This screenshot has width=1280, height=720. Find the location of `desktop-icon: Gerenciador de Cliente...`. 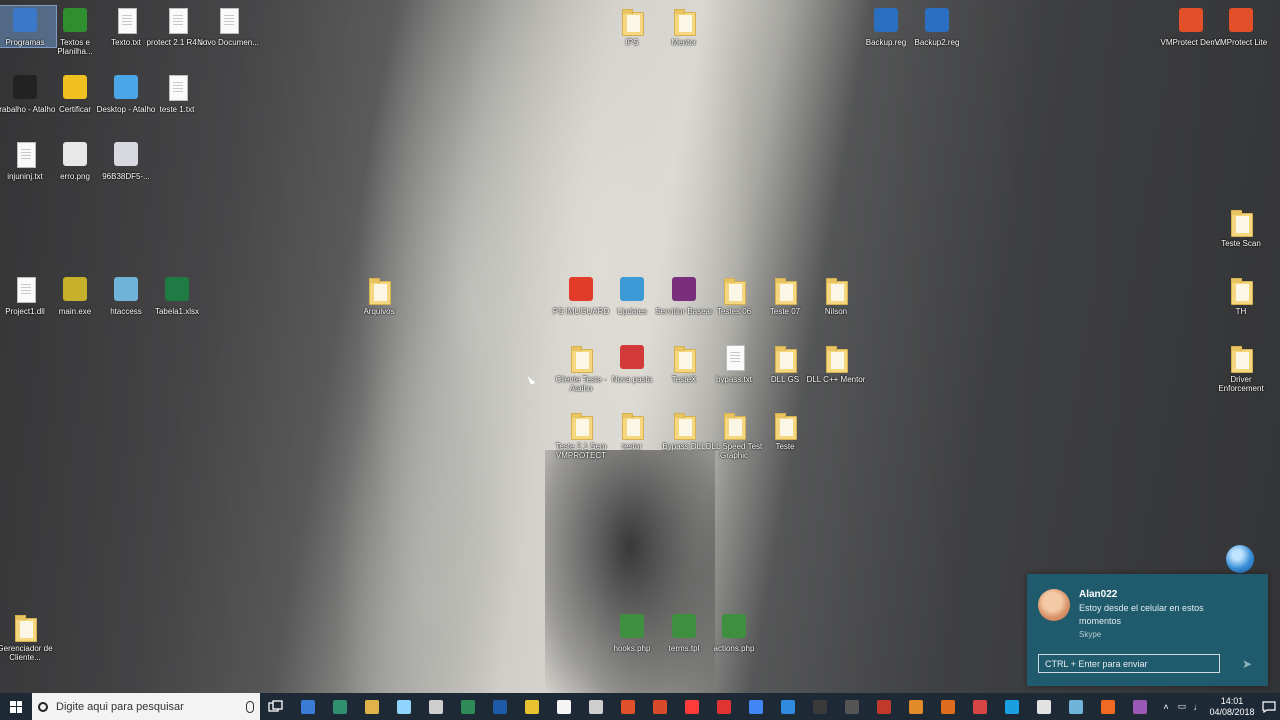

desktop-icon: Gerenciador de Cliente... is located at coordinates (28, 637).